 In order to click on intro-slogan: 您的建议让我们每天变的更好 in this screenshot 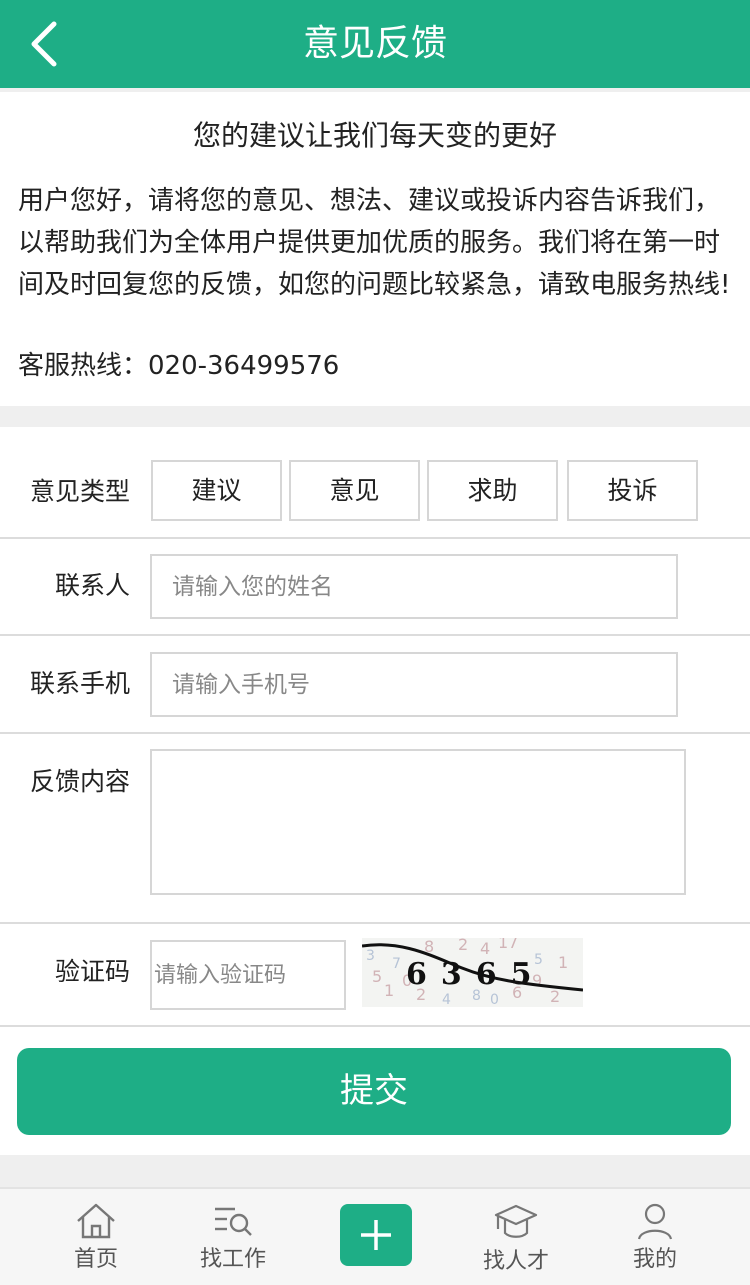, I will do `click(374, 135)`.